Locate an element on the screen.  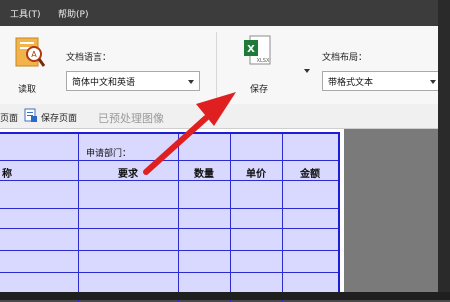
window-edge-bottom is located at coordinates (225, 296).